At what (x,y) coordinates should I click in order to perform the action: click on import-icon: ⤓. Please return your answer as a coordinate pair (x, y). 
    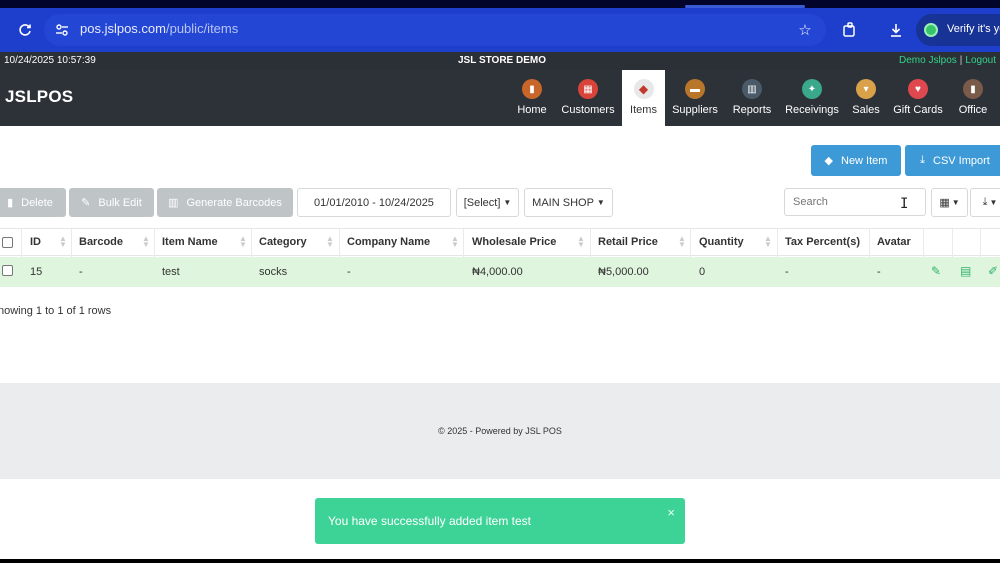
    Looking at the image, I should click on (922, 160).